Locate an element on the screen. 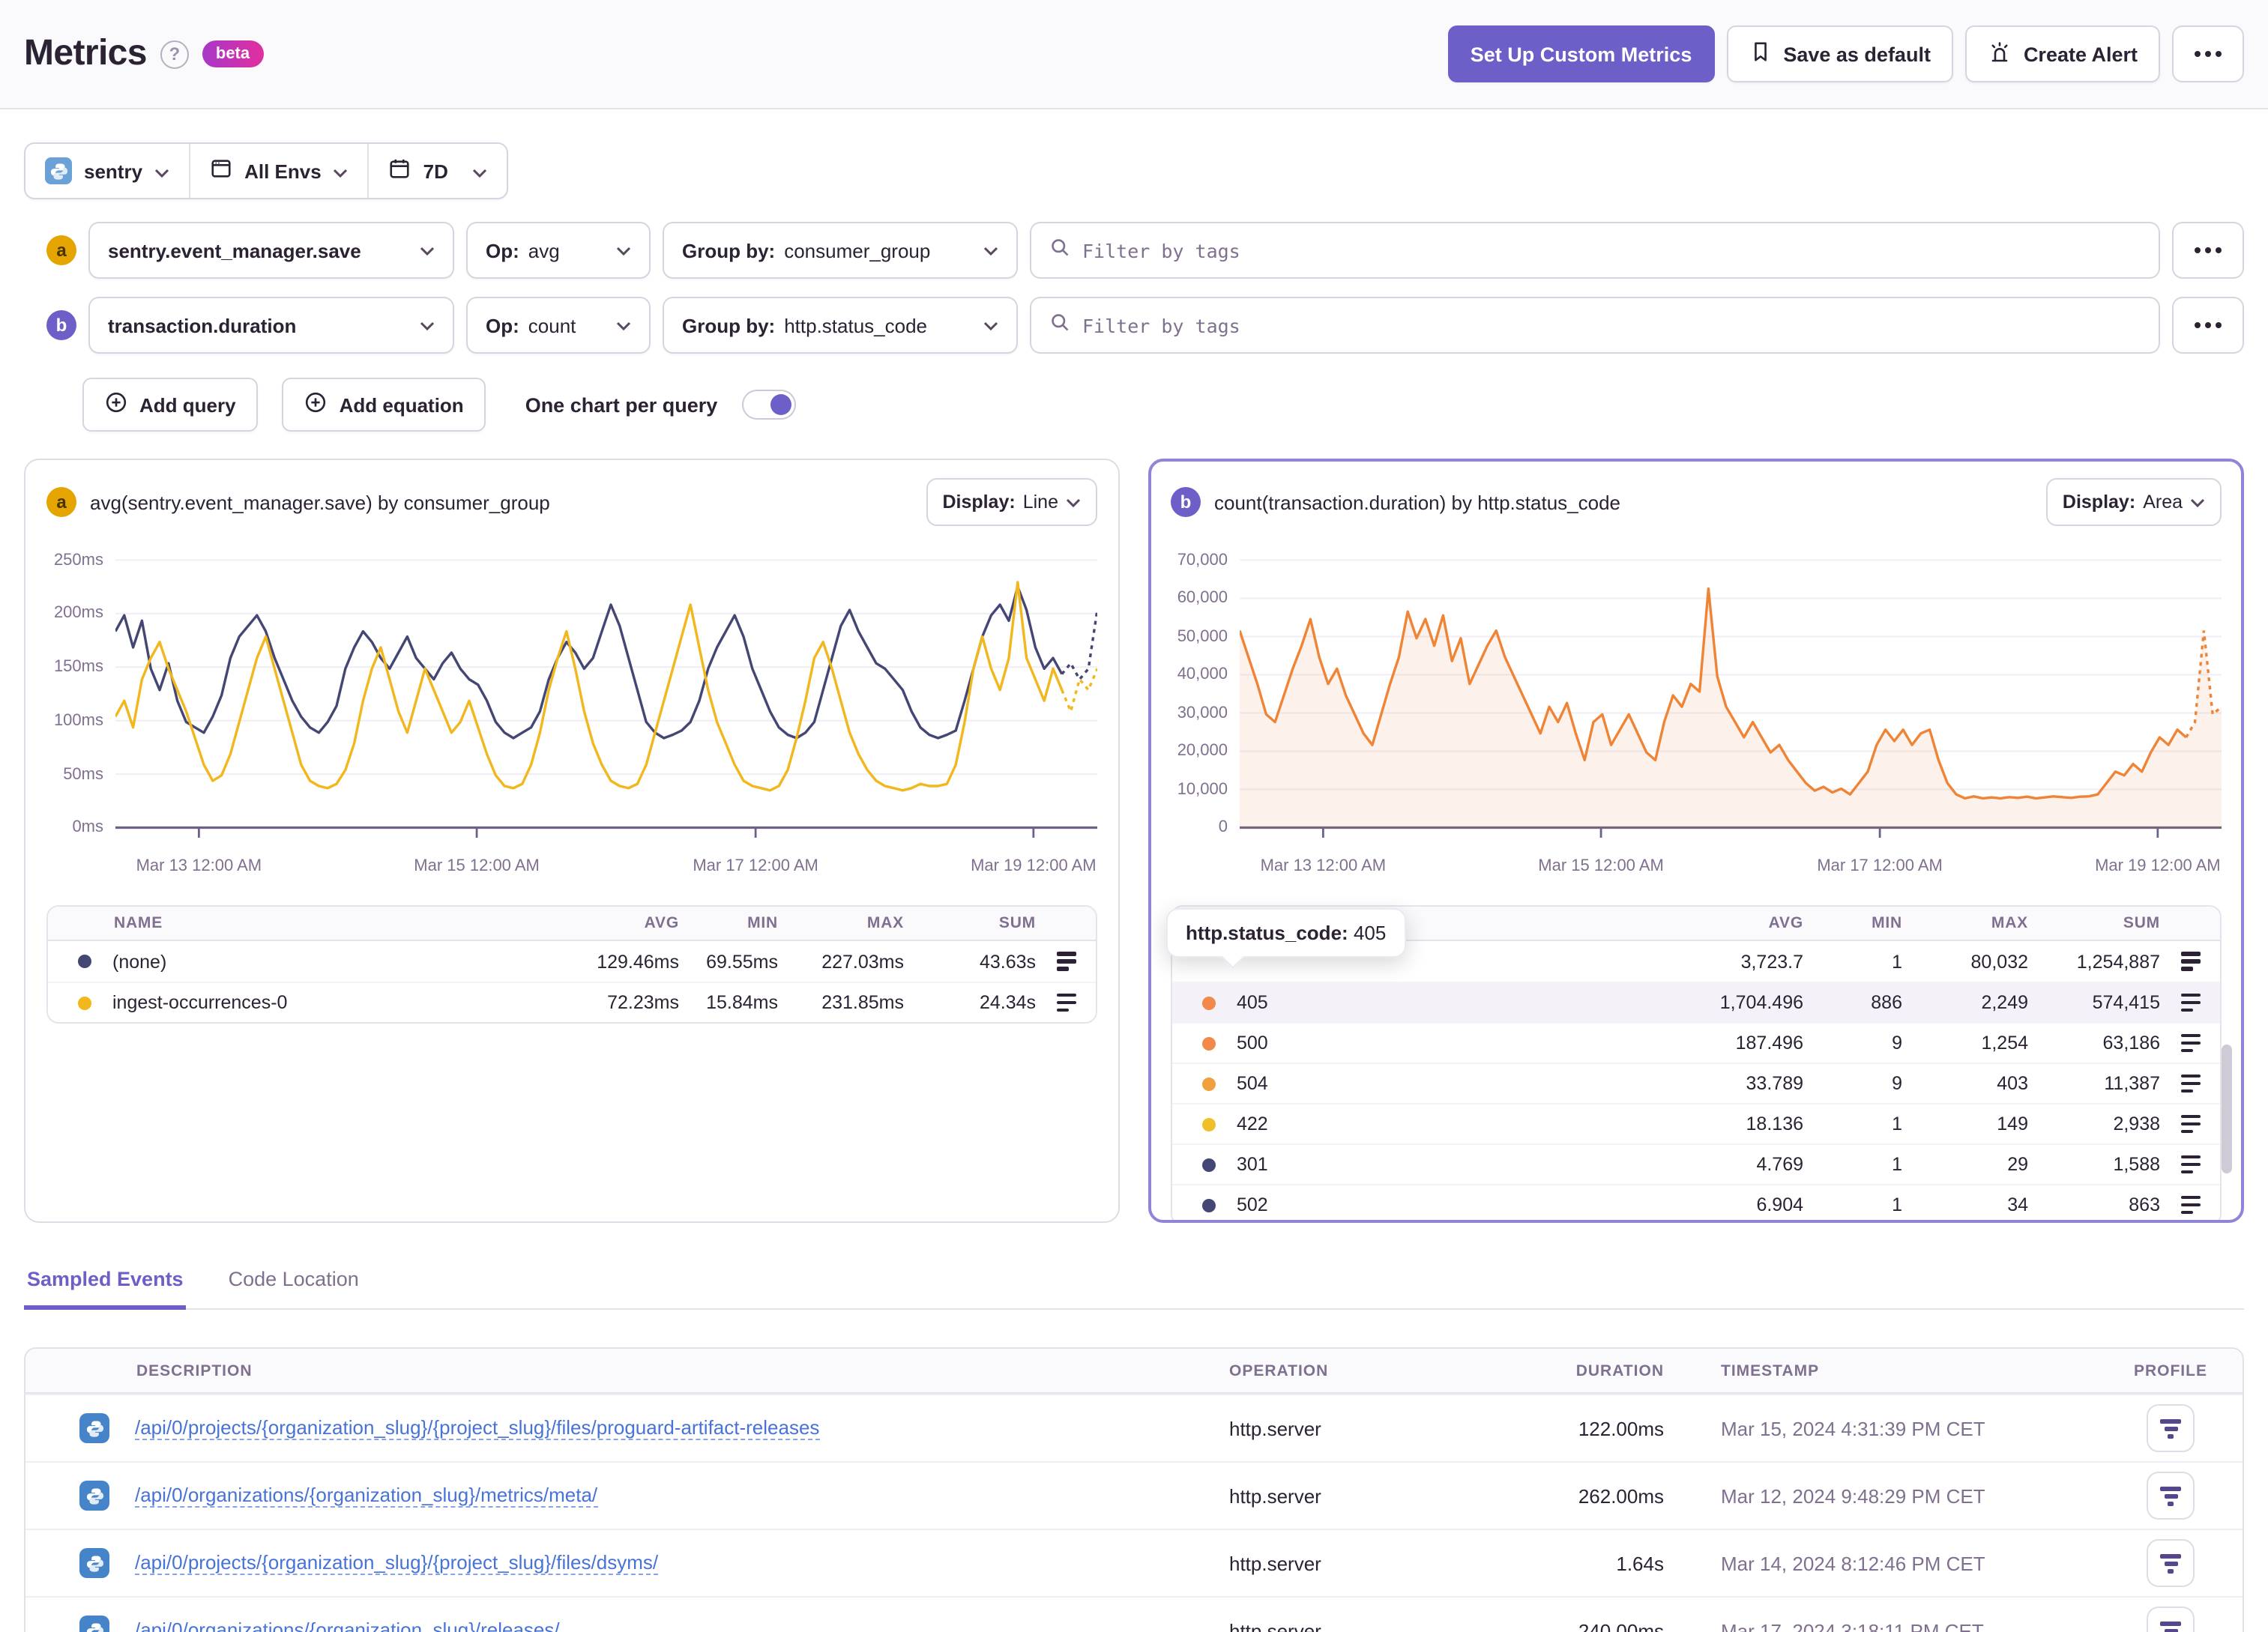 The image size is (2268, 1632). display-type-select-b: Display: Area is located at coordinates (2133, 502).